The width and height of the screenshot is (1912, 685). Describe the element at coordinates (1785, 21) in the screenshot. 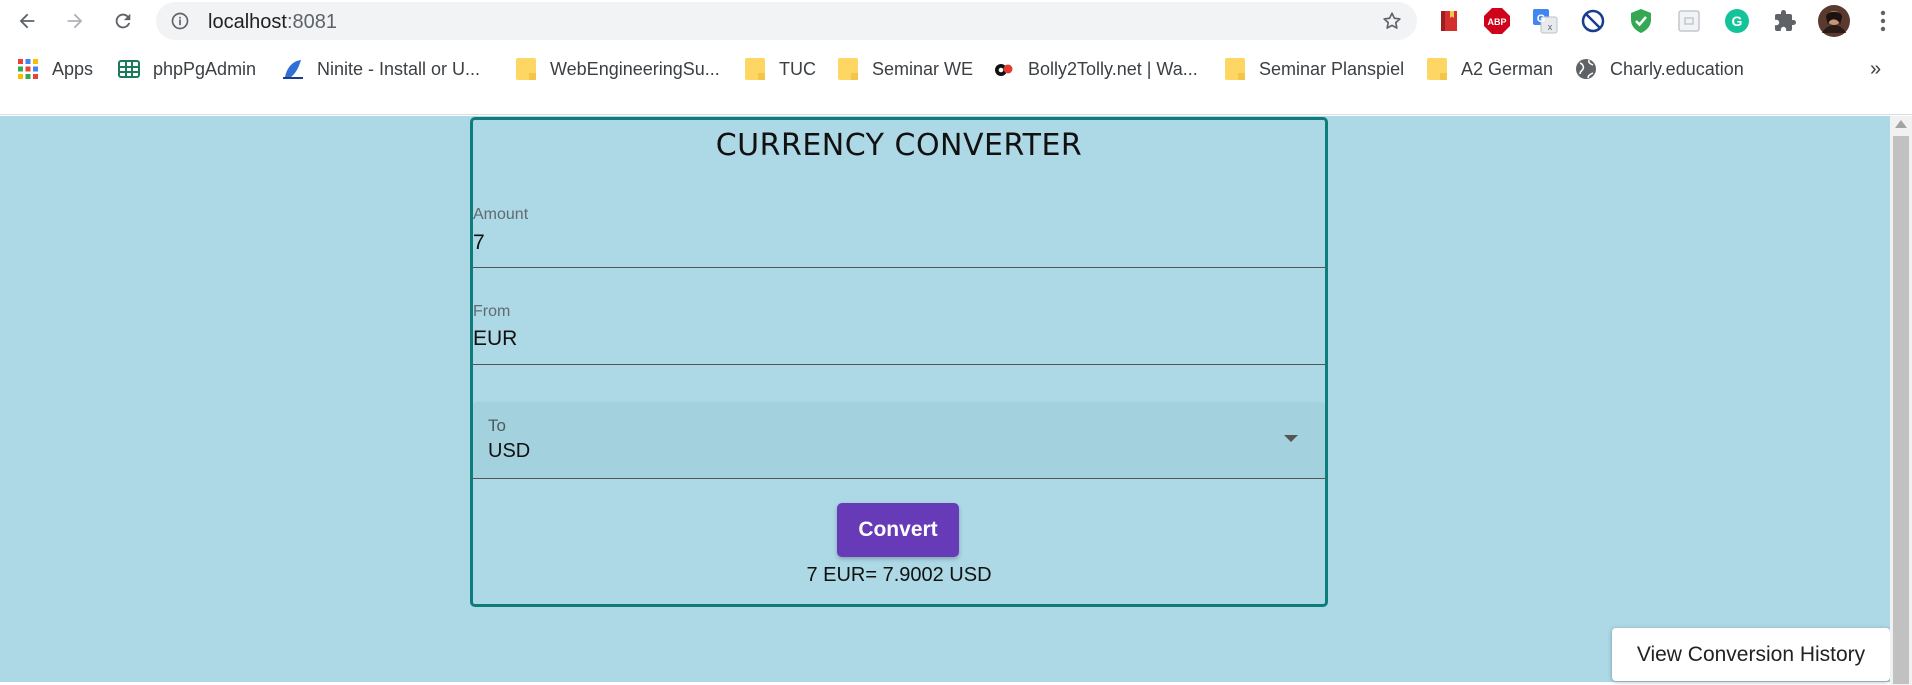

I see `puzzle-icon` at that location.